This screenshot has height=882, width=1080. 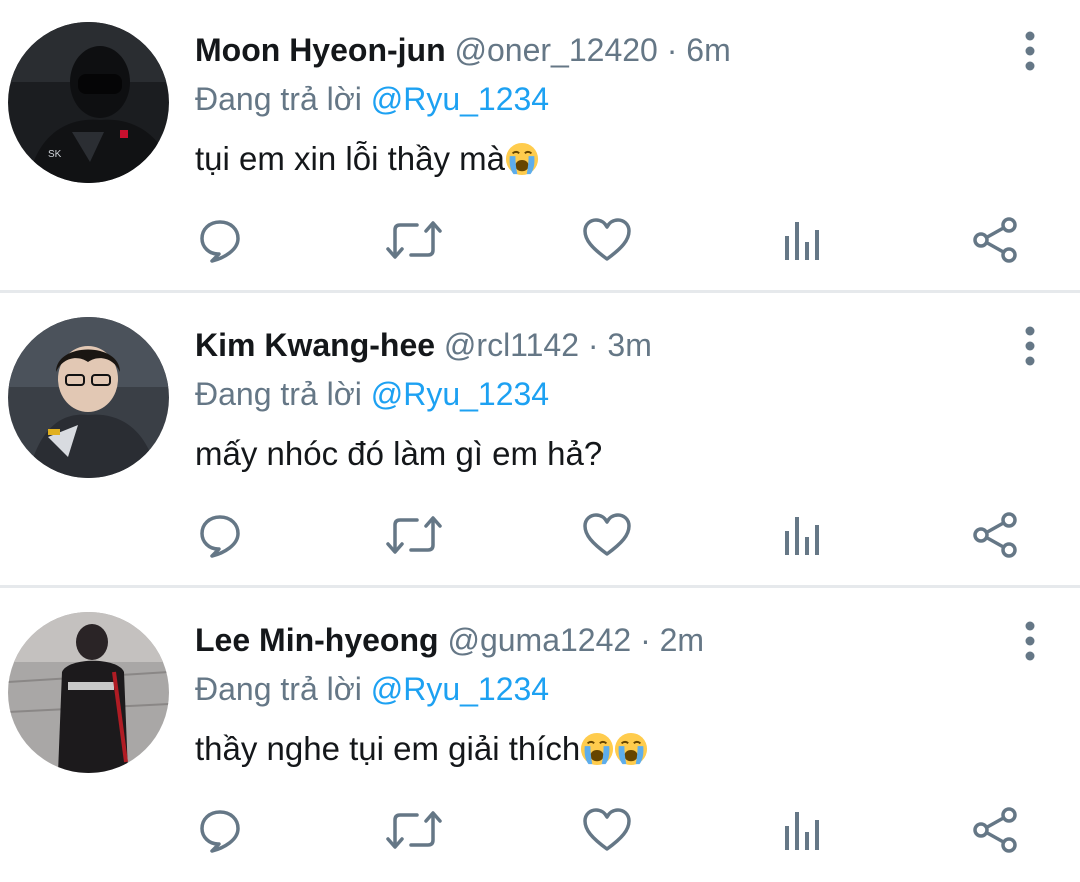 I want to click on user-handle: @rcl1142, so click(x=511, y=345).